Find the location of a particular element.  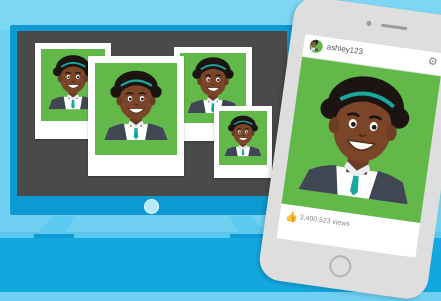

thumbs-up-icon: 👍 is located at coordinates (292, 217).